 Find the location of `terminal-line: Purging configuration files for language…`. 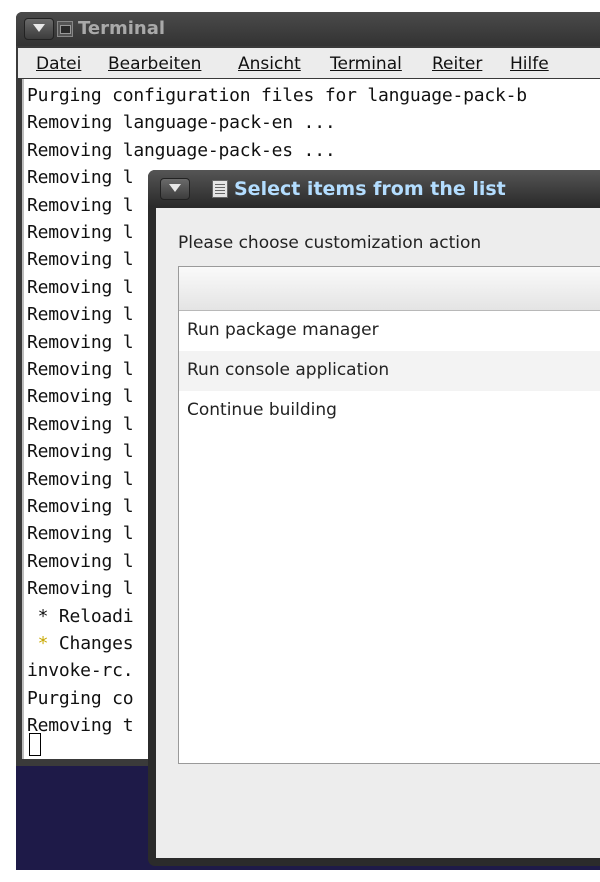

terminal-line: Purging configuration files for language… is located at coordinates (277, 95).